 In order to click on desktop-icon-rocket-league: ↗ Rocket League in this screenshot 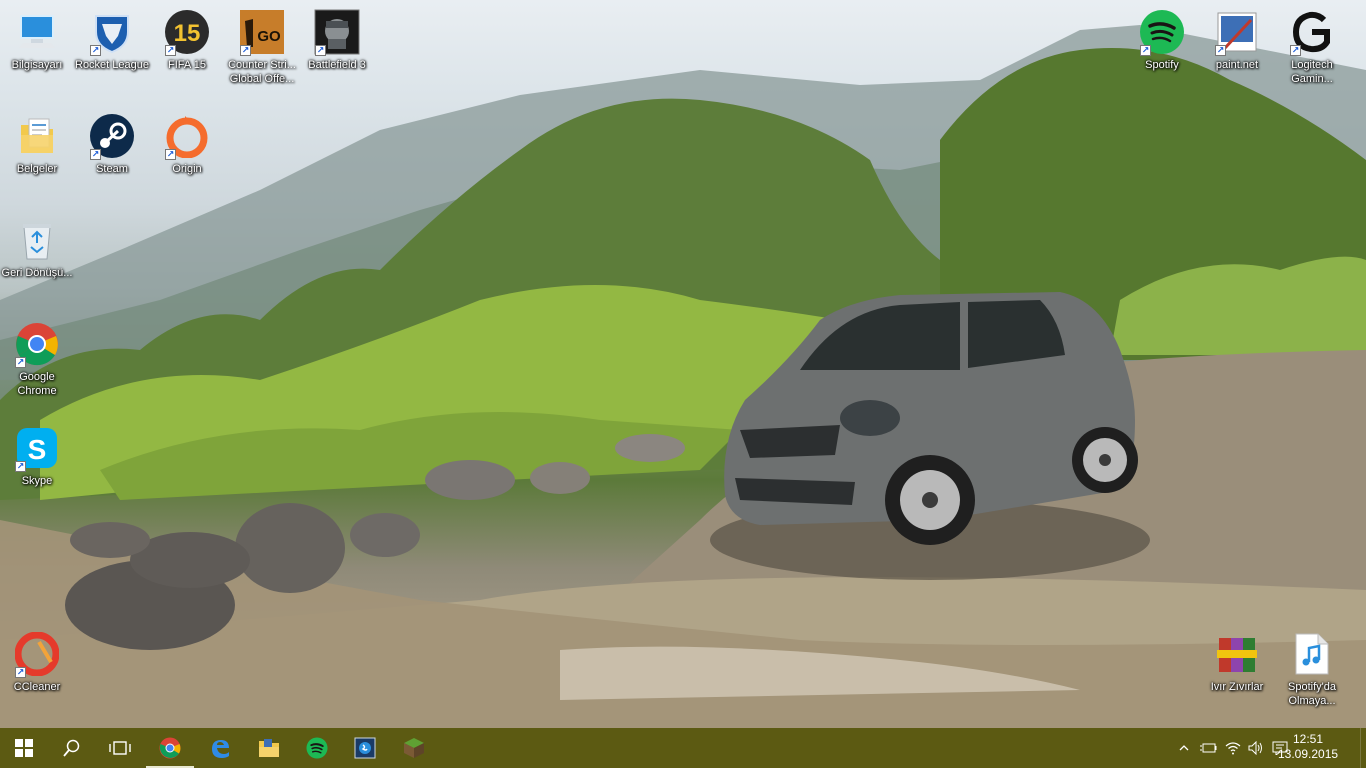, I will do `click(112, 40)`.